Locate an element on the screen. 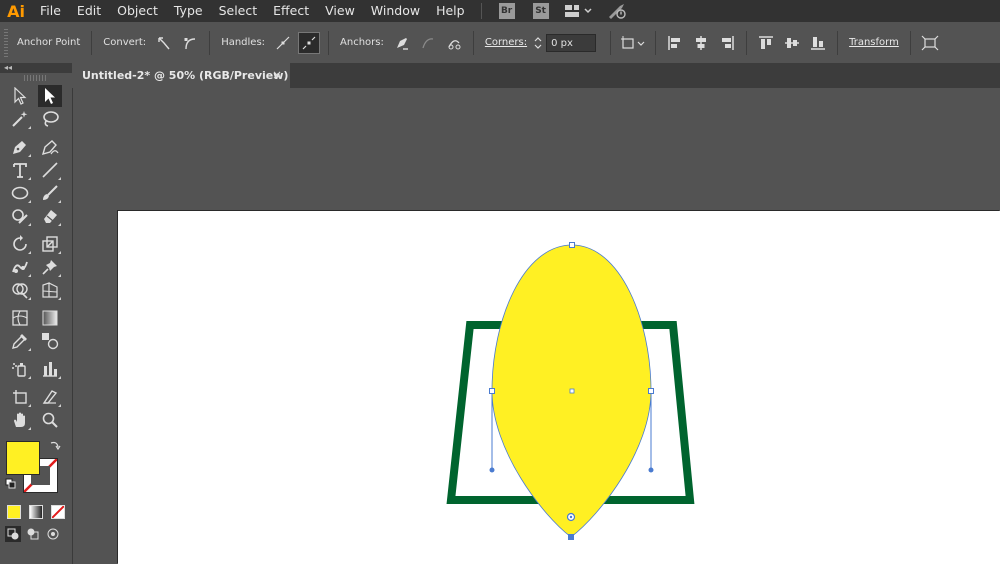 This screenshot has height=564, width=1000. curvature-tool is located at coordinates (50, 147).